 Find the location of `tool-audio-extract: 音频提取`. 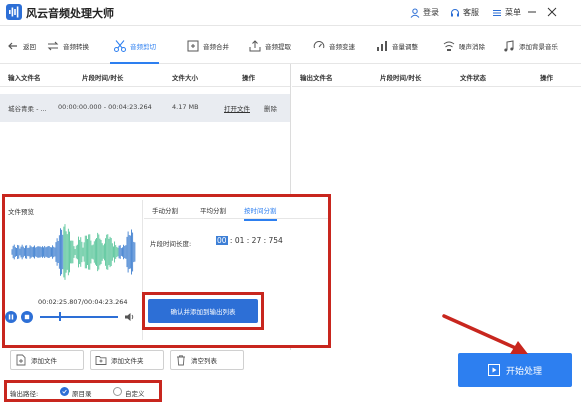

tool-audio-extract: 音频提取 is located at coordinates (269, 46).